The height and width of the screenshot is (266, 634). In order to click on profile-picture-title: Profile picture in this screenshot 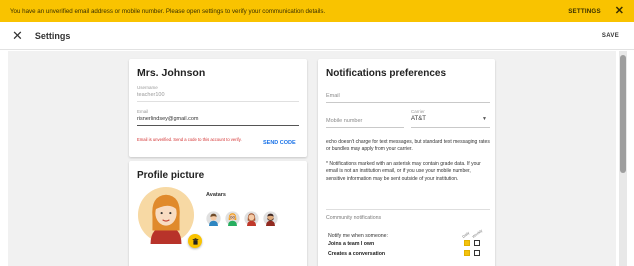, I will do `click(171, 175)`.